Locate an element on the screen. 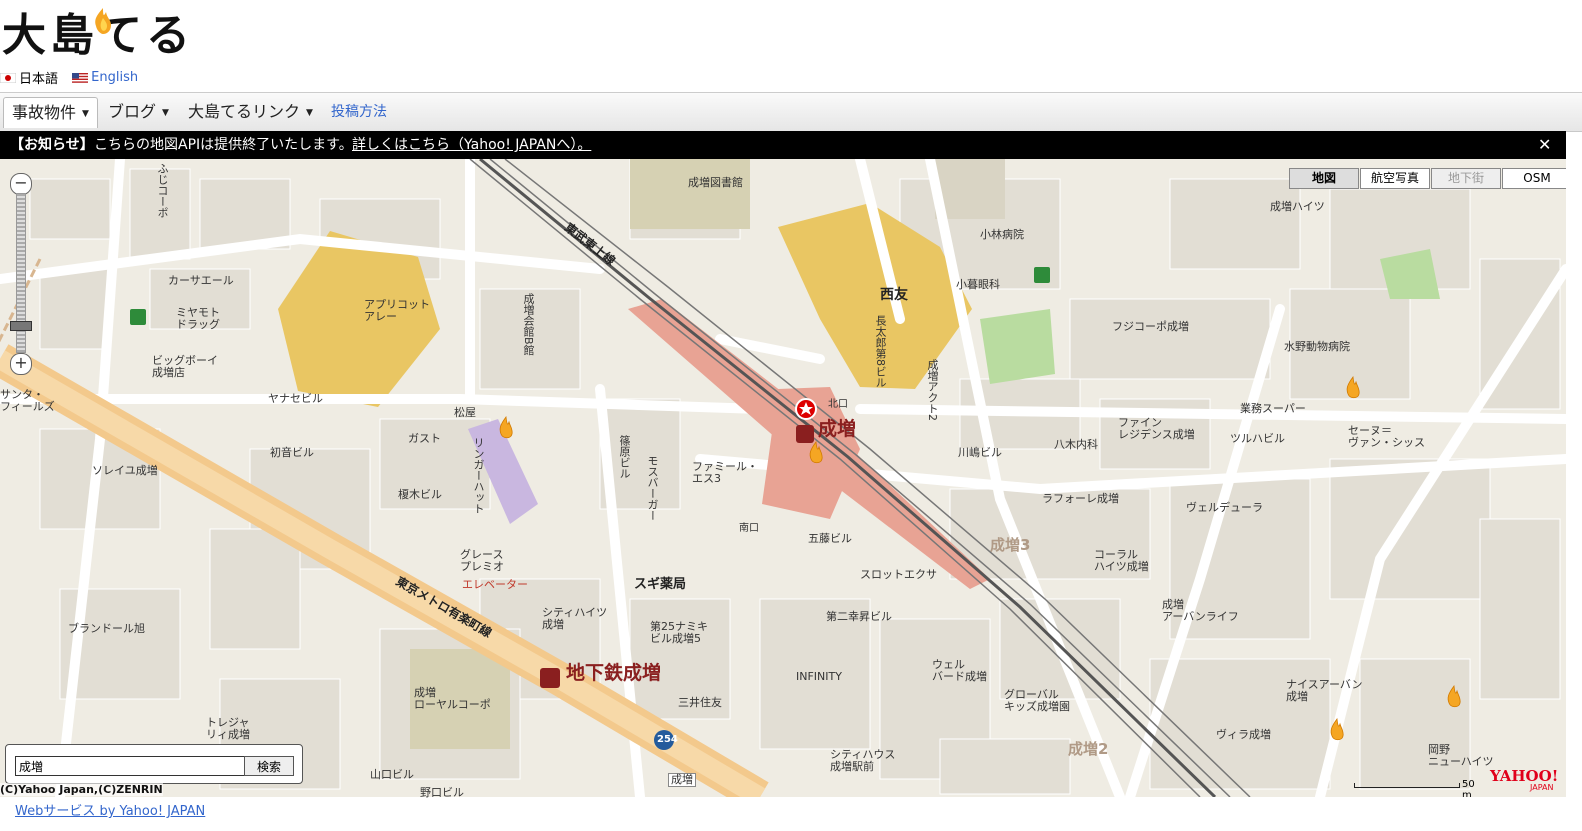 Image resolution: width=1582 pixels, height=831 pixels. nav-blog-label: ブログ is located at coordinates (132, 111).